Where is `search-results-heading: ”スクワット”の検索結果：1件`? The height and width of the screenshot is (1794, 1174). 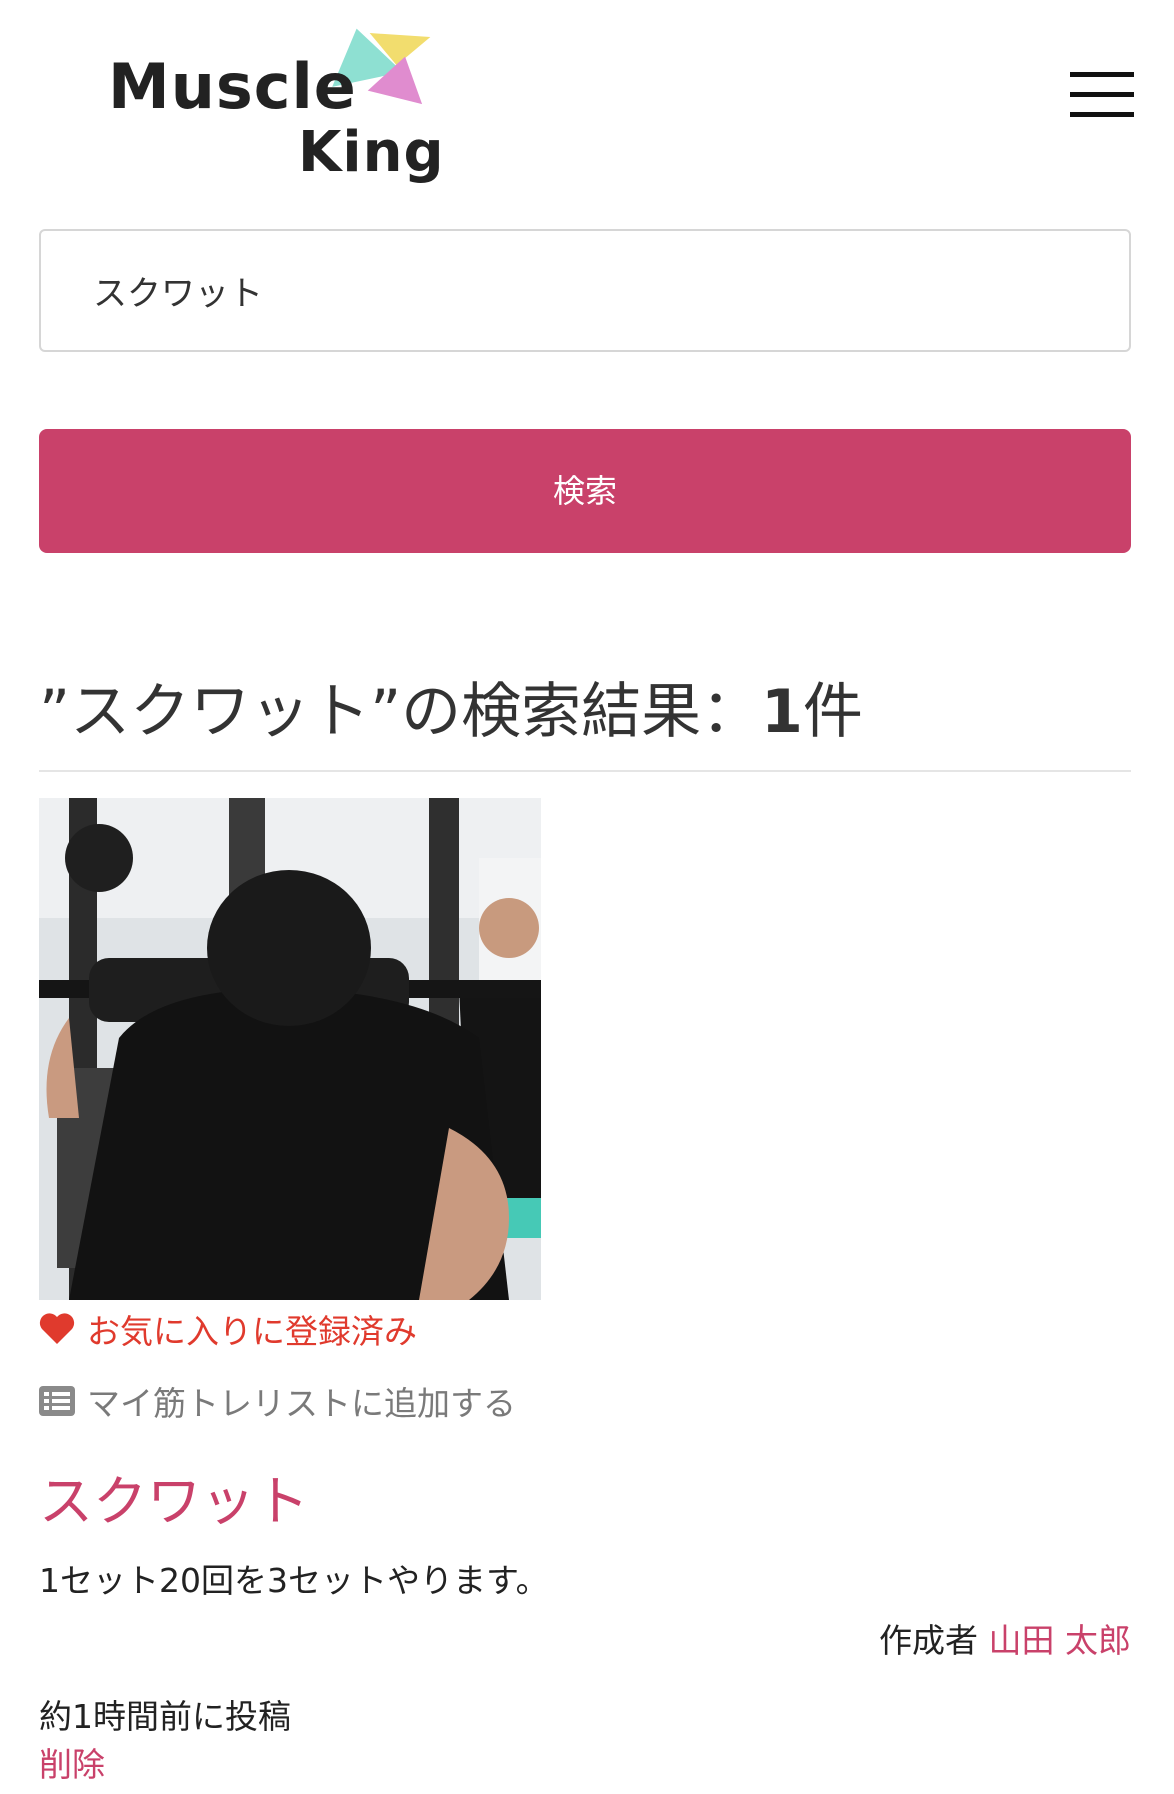
search-results-heading: ”スクワット”の検索結果：1件 is located at coordinates (451, 712).